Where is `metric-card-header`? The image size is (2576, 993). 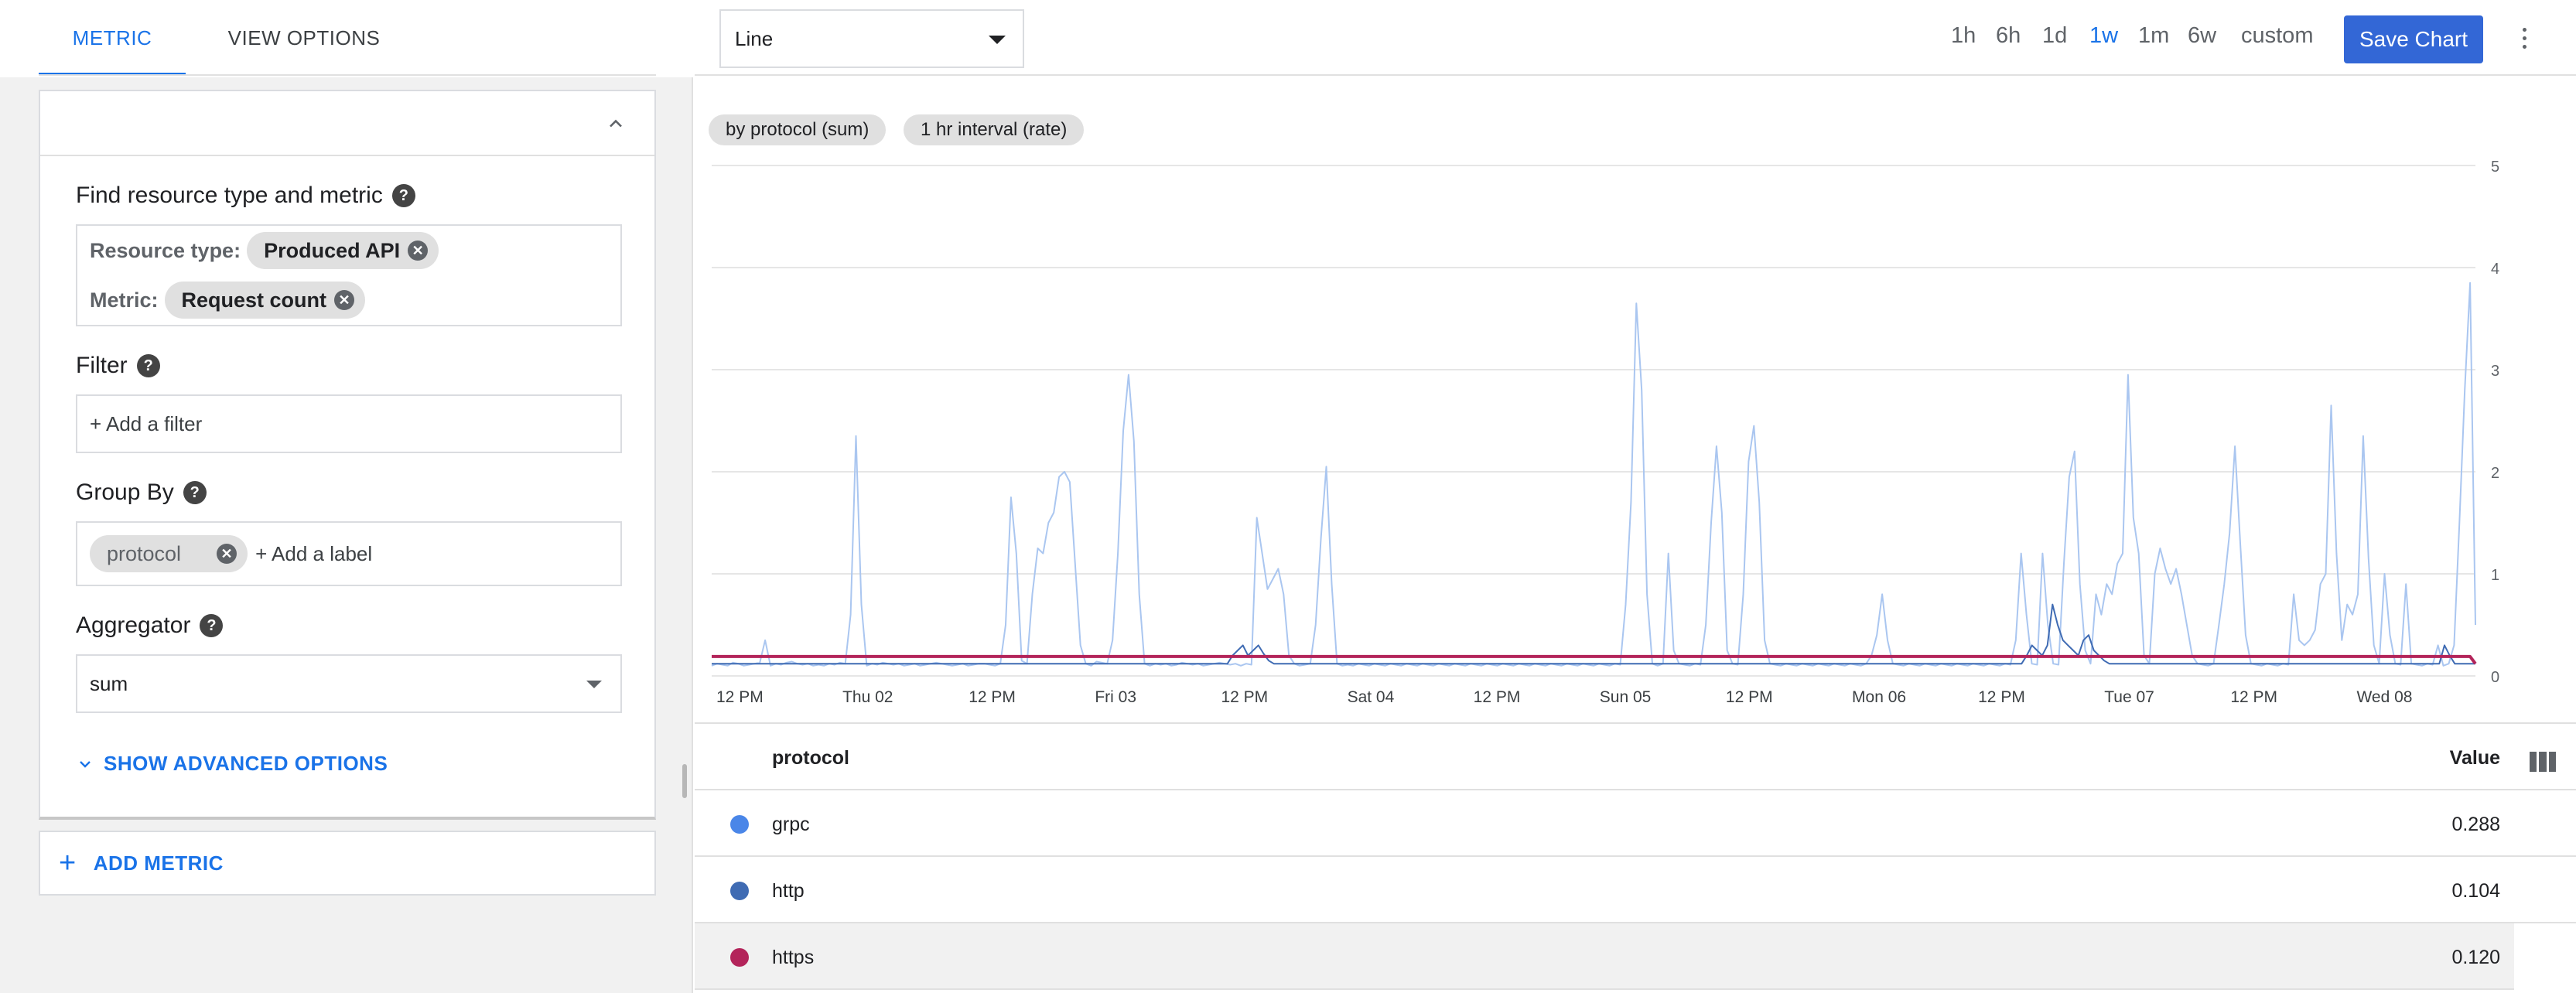 metric-card-header is located at coordinates (347, 123).